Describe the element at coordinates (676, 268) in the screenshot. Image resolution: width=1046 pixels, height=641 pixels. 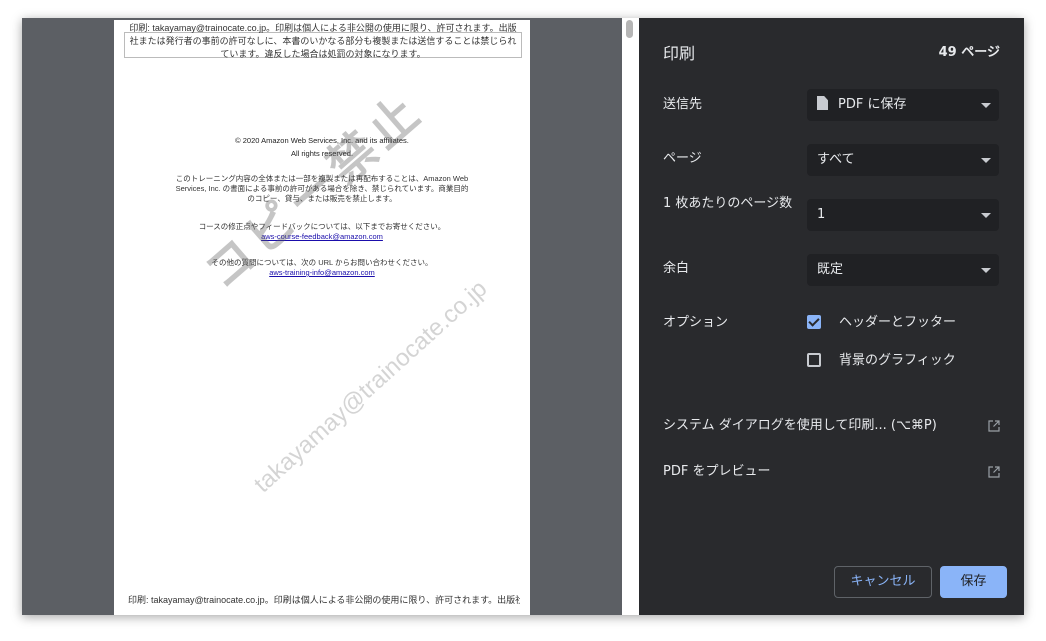
I see `margins-label: 余白` at that location.